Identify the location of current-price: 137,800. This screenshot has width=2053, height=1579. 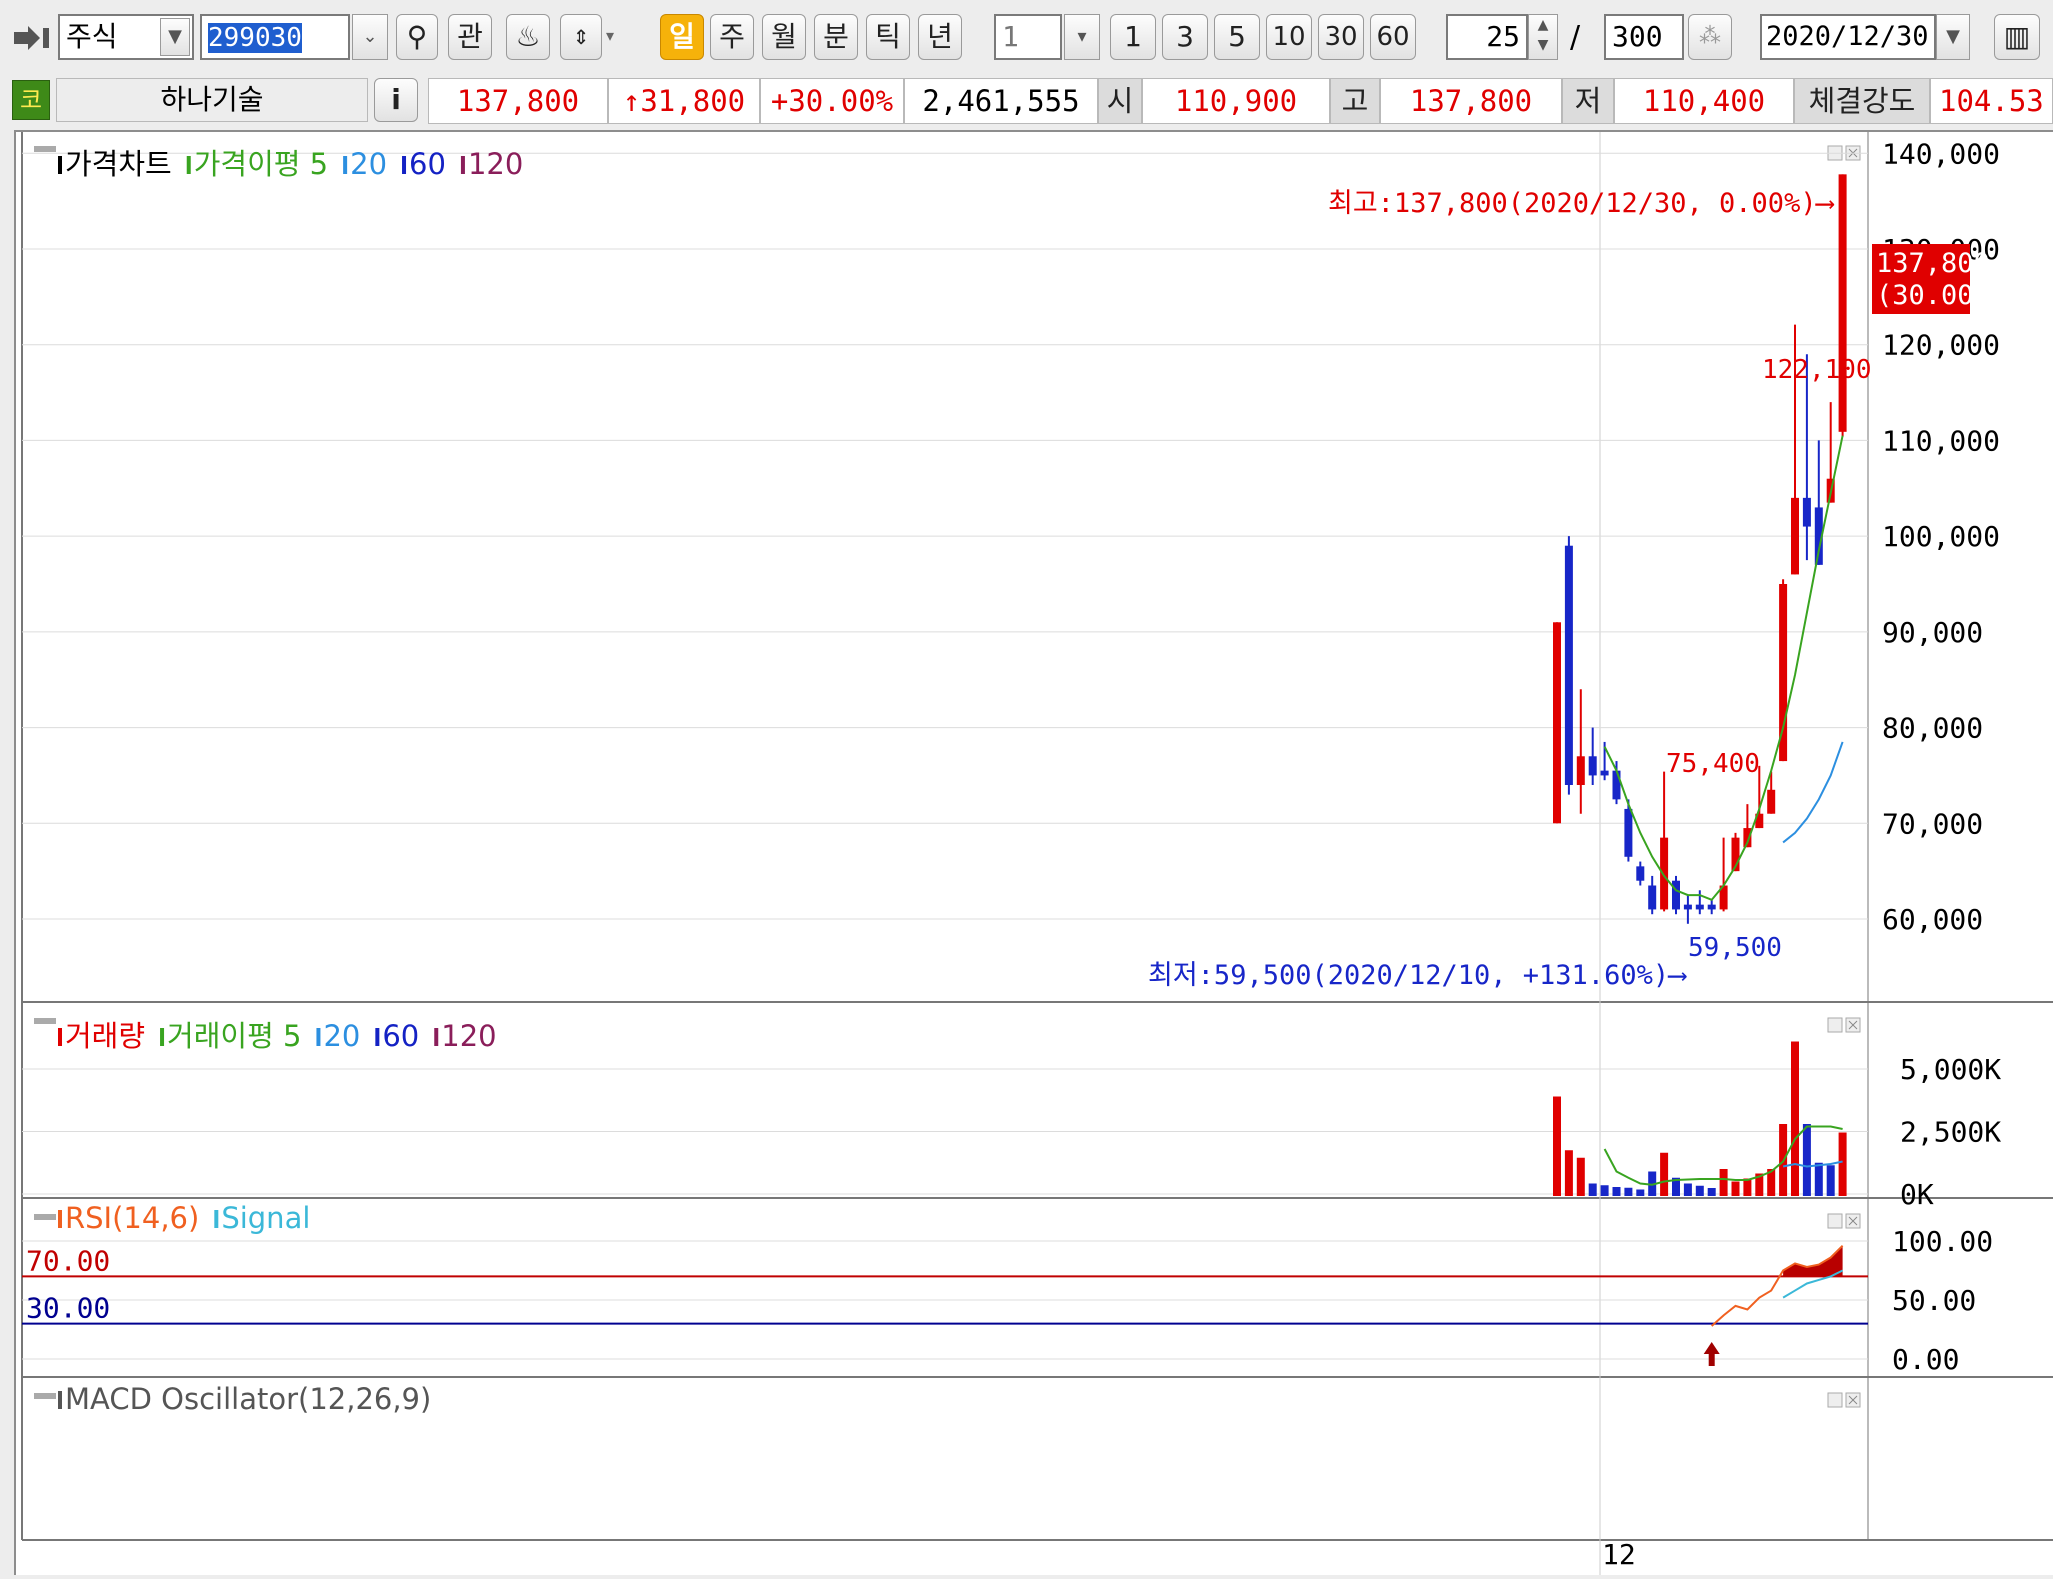
(518, 101).